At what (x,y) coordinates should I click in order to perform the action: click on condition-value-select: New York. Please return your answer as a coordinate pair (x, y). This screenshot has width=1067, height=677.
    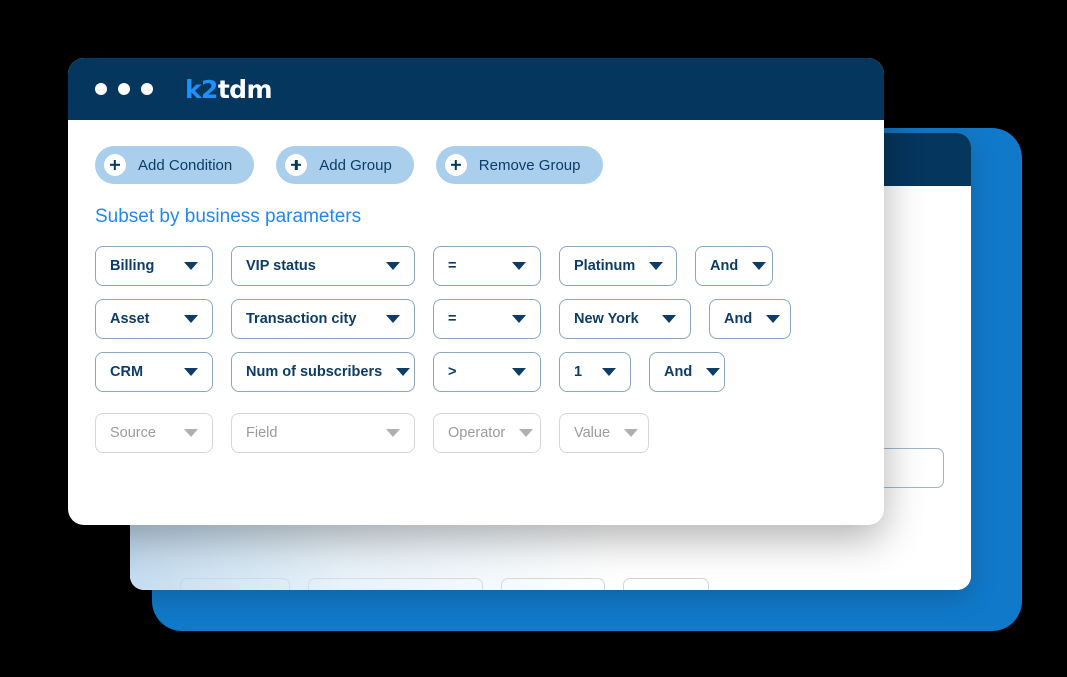
    Looking at the image, I should click on (625, 319).